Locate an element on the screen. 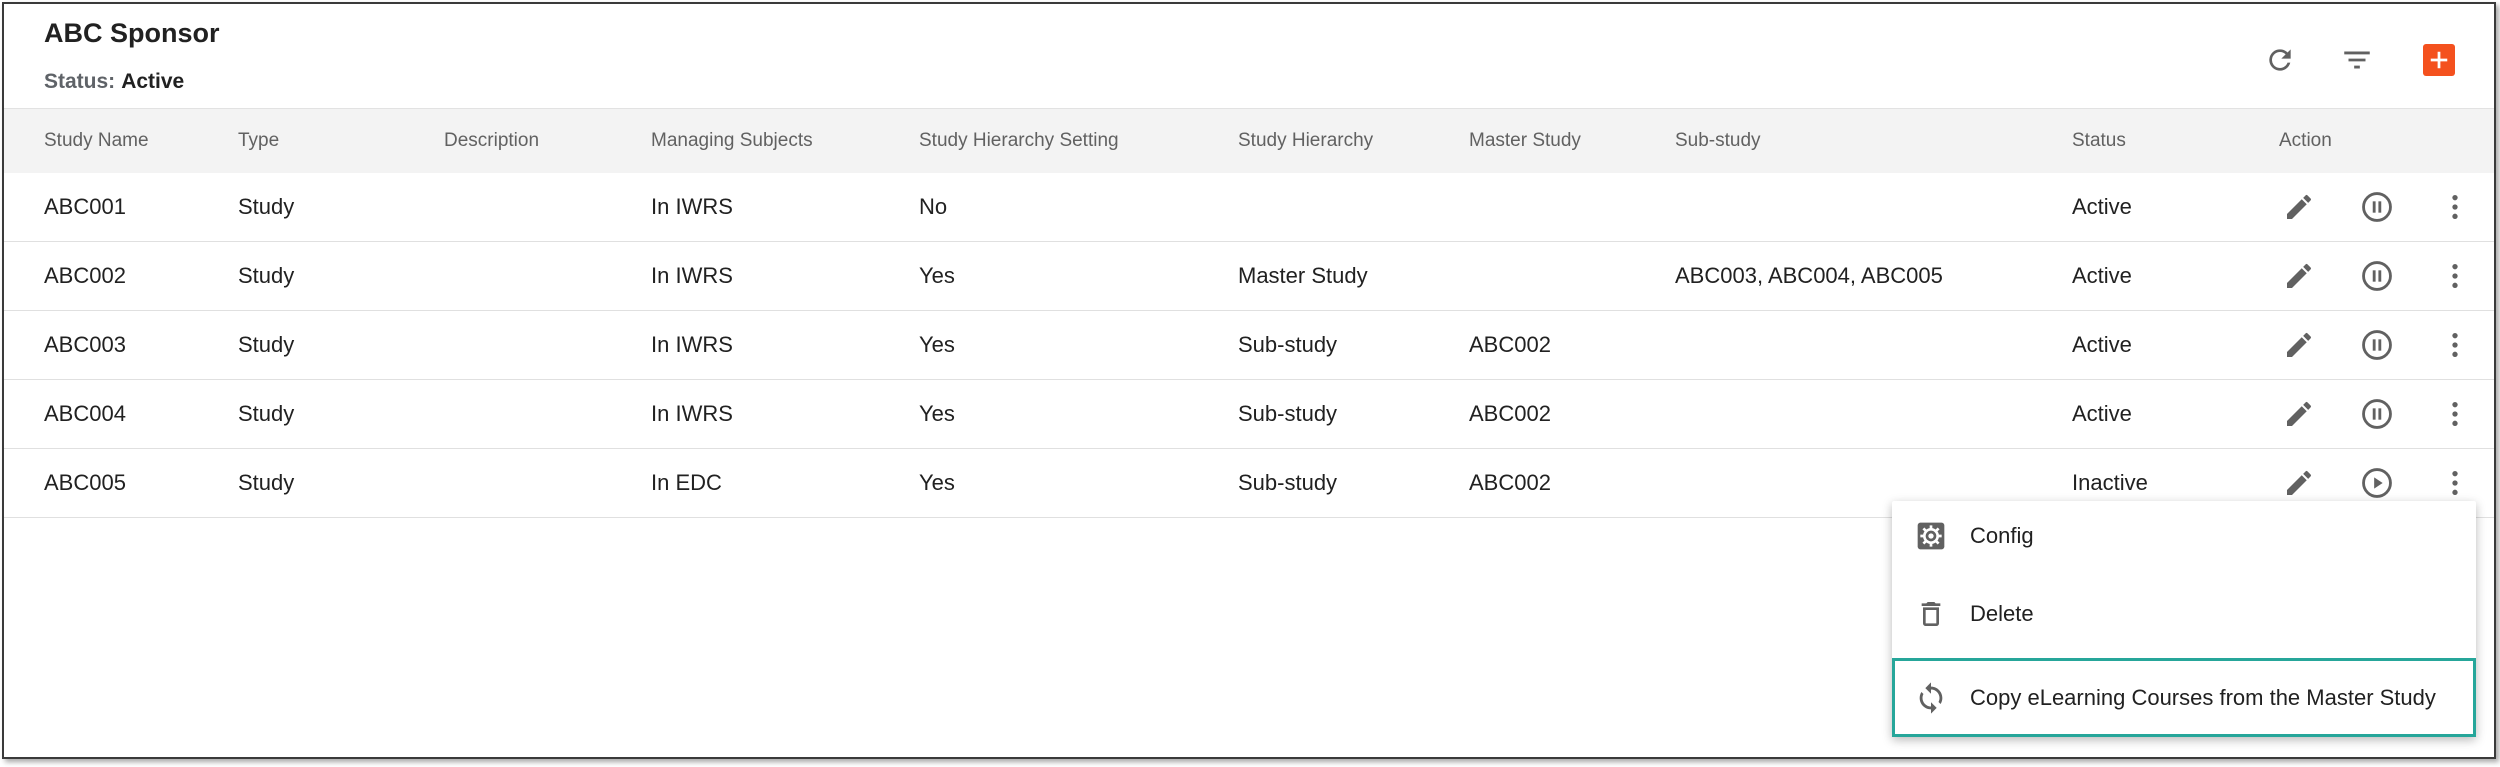 Image resolution: width=2500 pixels, height=767 pixels. menu-item-label: Config is located at coordinates (2002, 535).